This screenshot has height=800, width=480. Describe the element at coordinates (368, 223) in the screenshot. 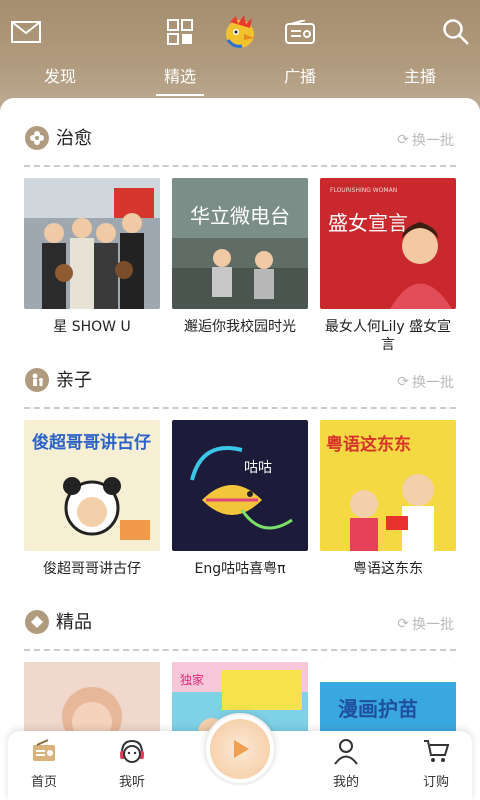

I see `thumb-text: 盛女宣言` at that location.